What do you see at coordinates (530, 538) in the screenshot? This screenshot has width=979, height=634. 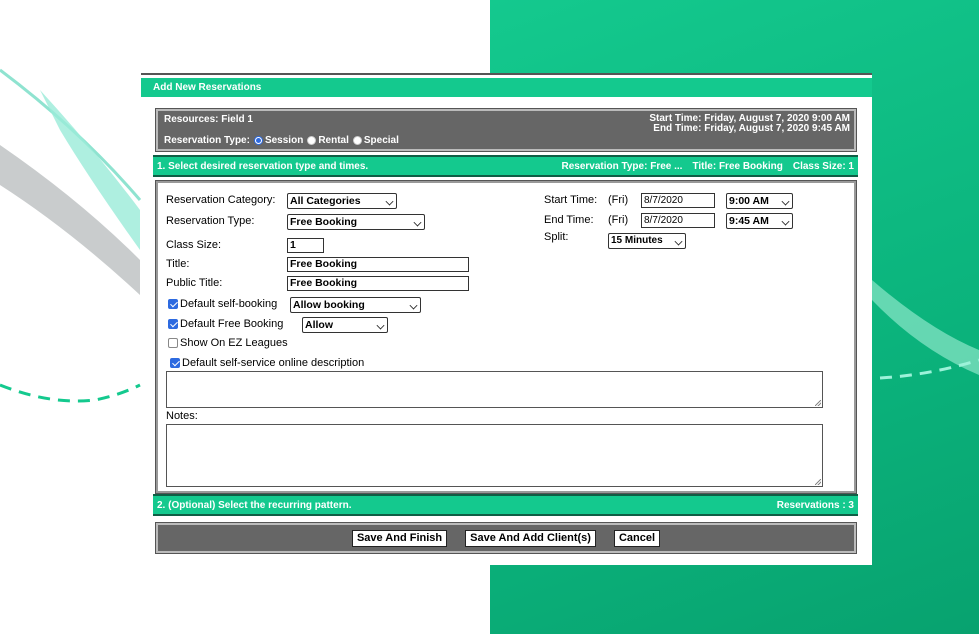 I see `save-and-add-client-button: Save And Add Client(s)` at bounding box center [530, 538].